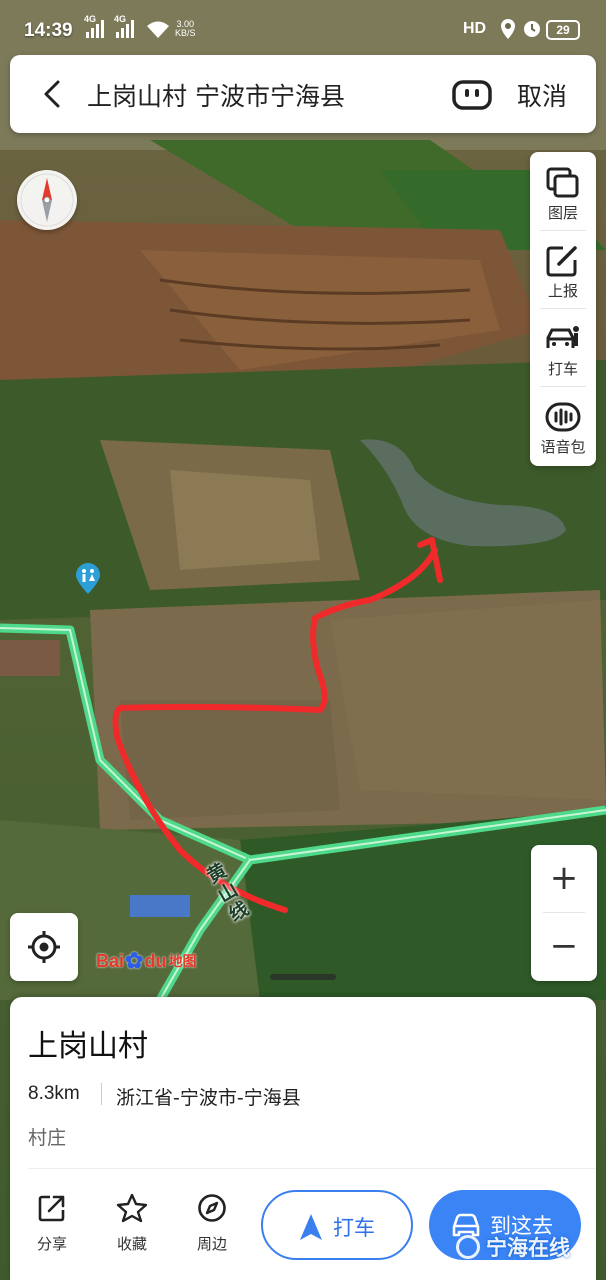  What do you see at coordinates (532, 30) in the screenshot?
I see `alarm-icon` at bounding box center [532, 30].